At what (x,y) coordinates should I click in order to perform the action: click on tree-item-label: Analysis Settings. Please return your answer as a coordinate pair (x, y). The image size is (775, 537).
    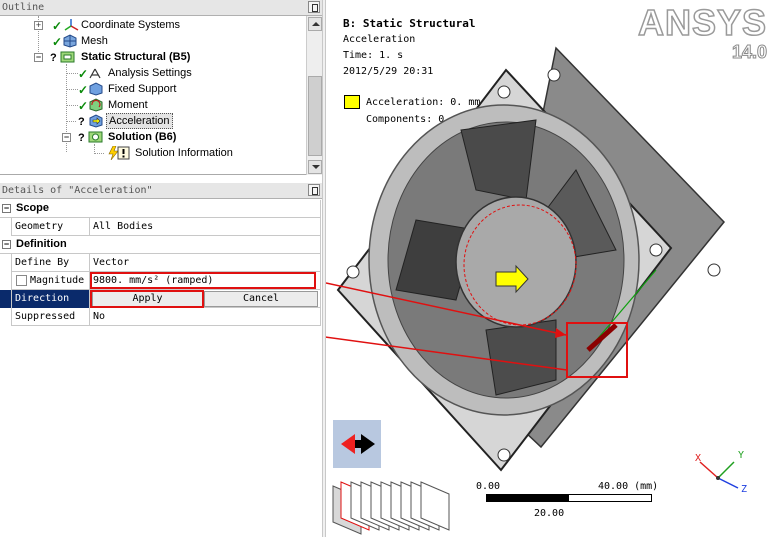
    Looking at the image, I should click on (150, 73).